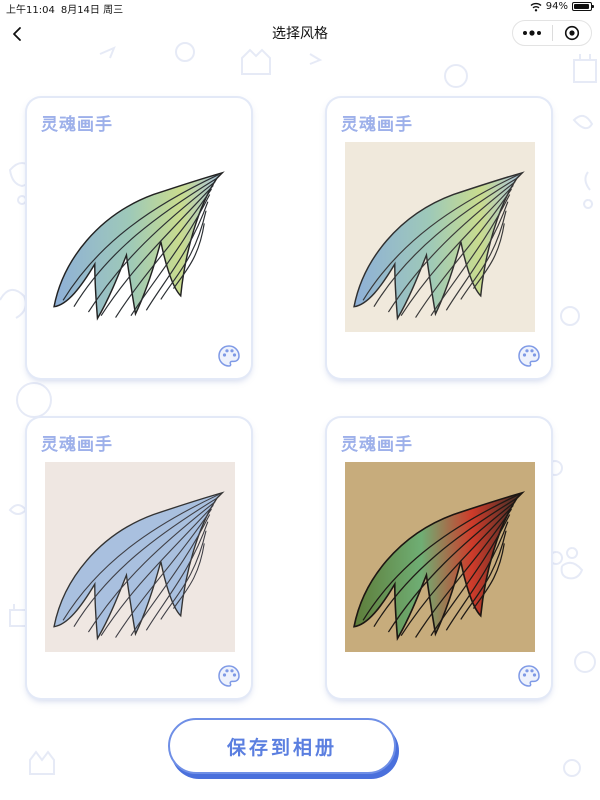 The height and width of the screenshot is (800, 600). I want to click on nav-bar: 选择风格, so click(300, 33).